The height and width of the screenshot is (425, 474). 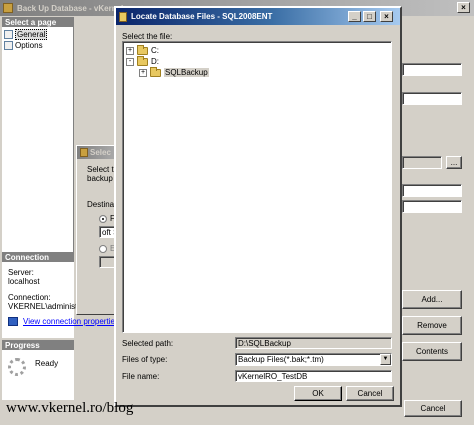 I want to click on connection-label: Connection:, so click(x=29, y=297).